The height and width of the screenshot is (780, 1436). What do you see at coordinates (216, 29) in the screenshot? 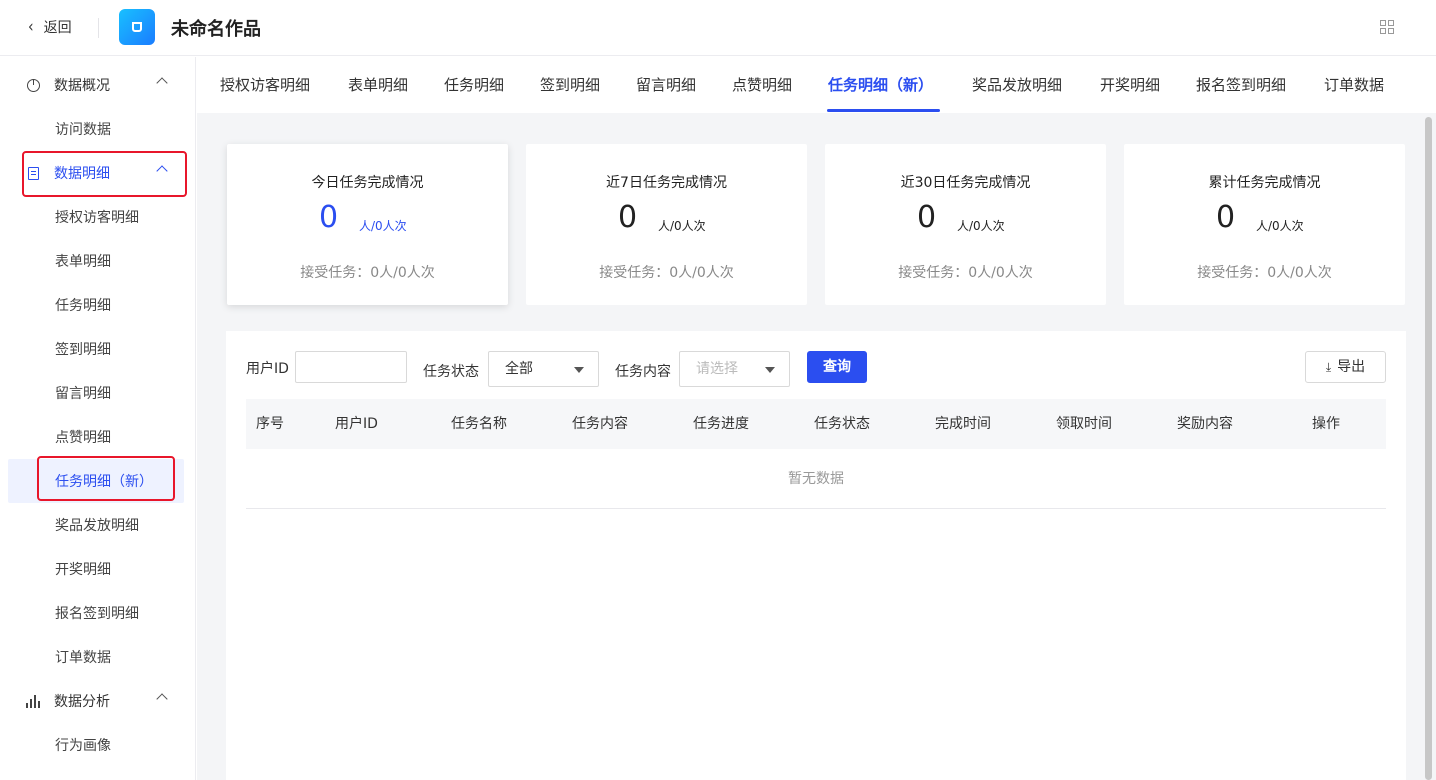
I see `page-title: 未命名作品` at bounding box center [216, 29].